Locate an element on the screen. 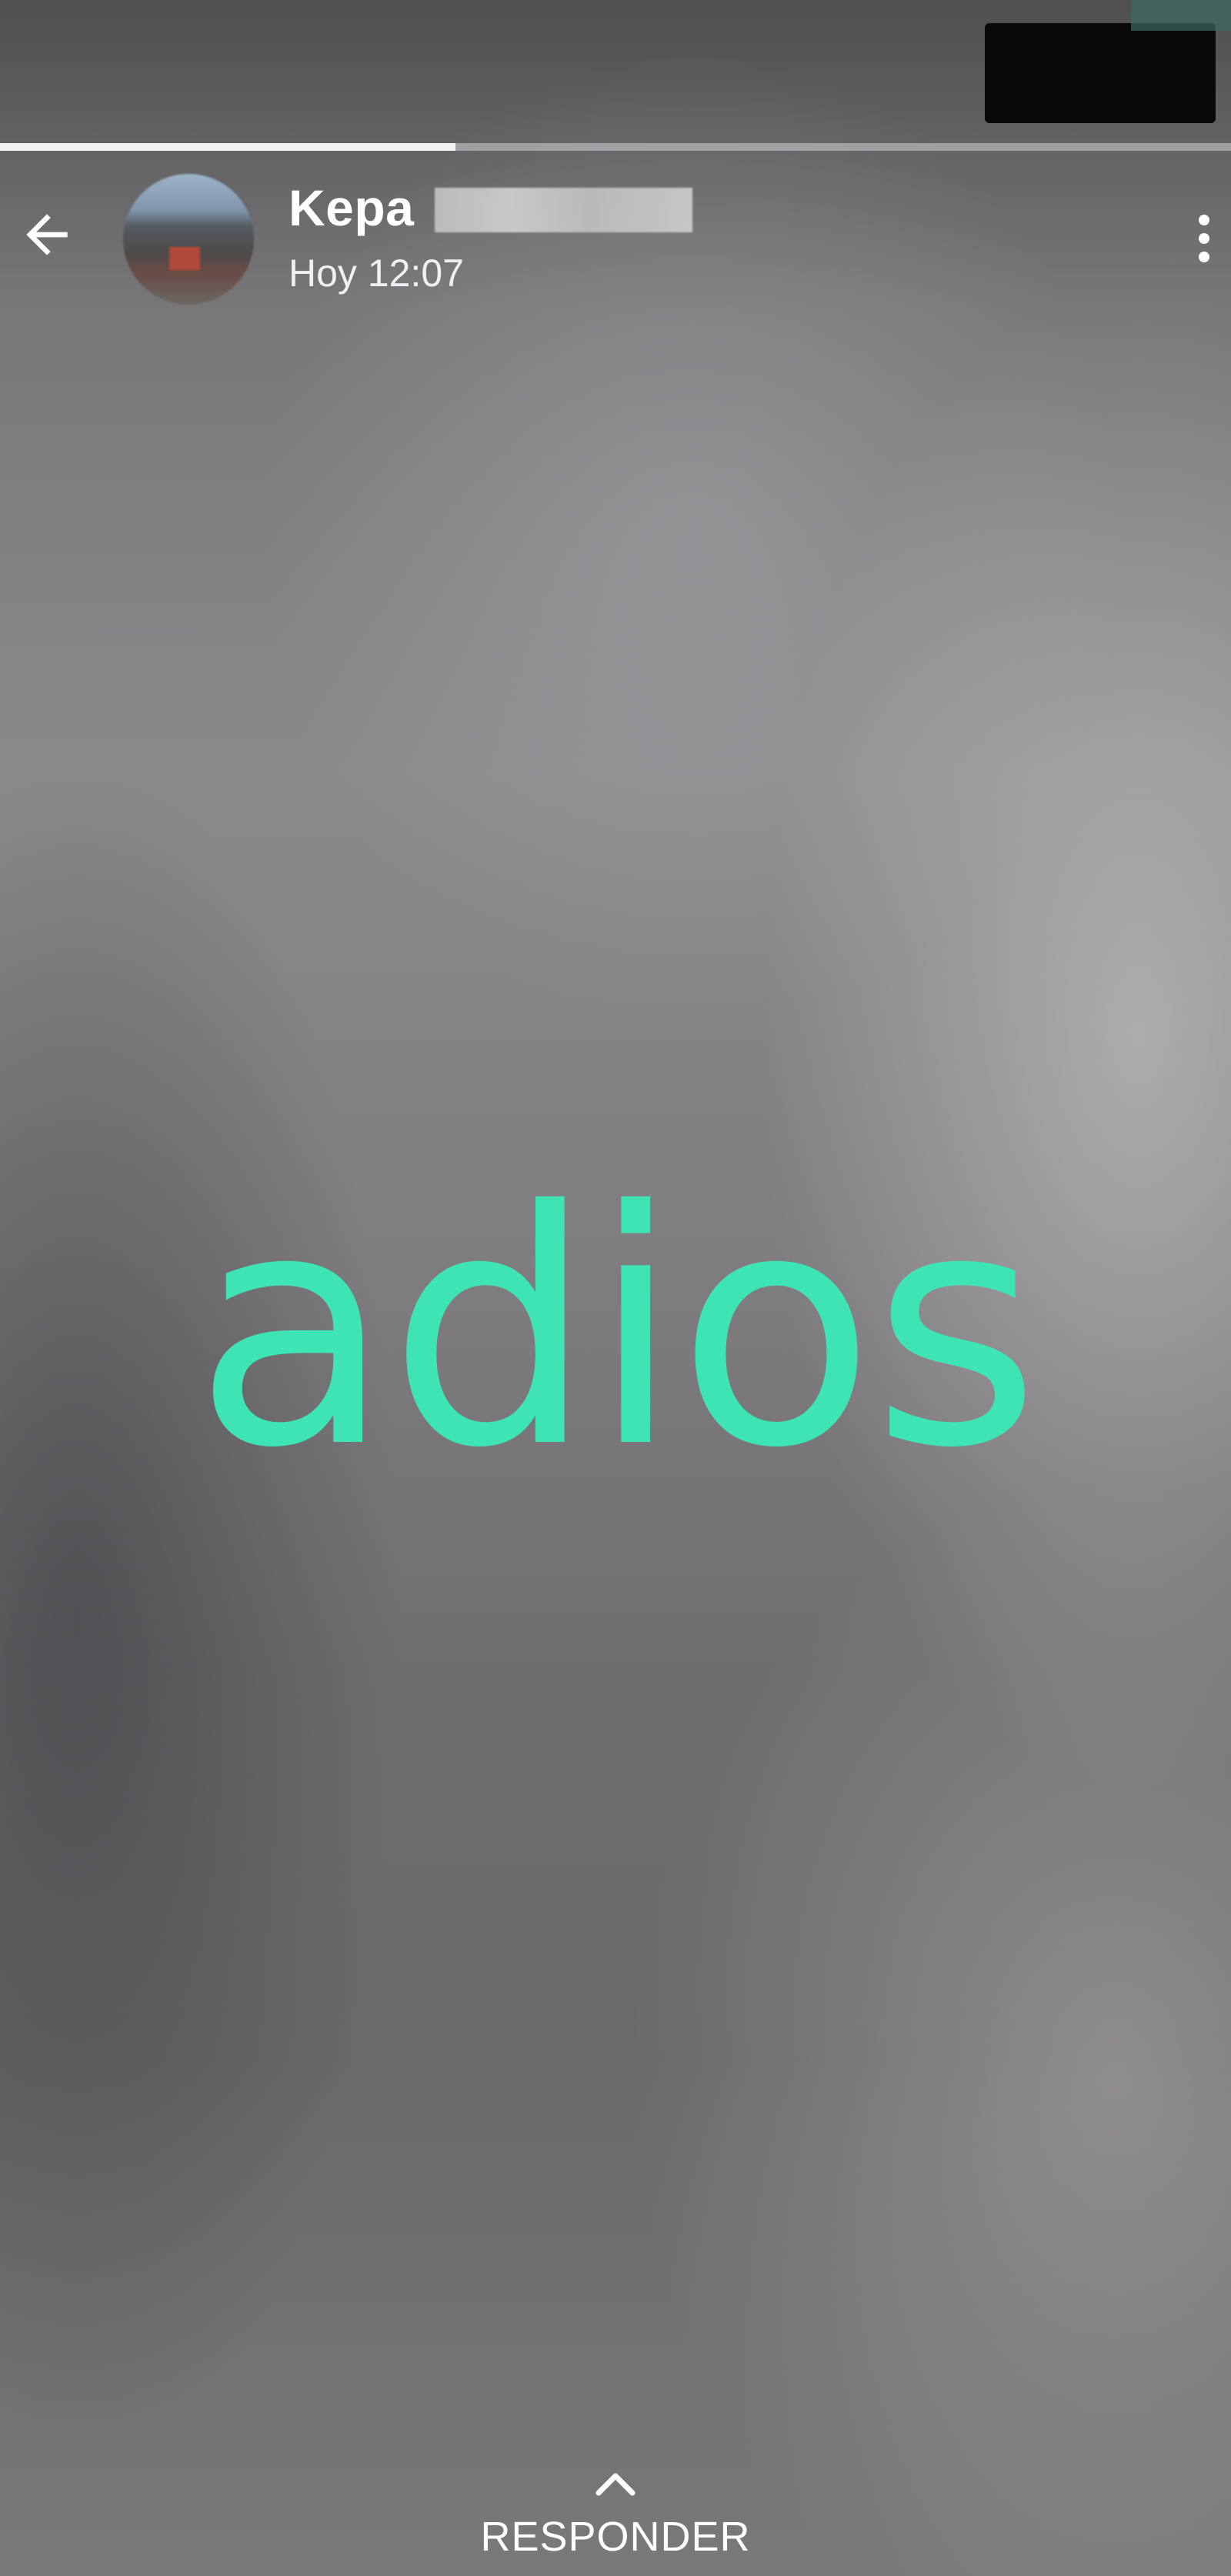  chevron-up-icon is located at coordinates (615, 2485).